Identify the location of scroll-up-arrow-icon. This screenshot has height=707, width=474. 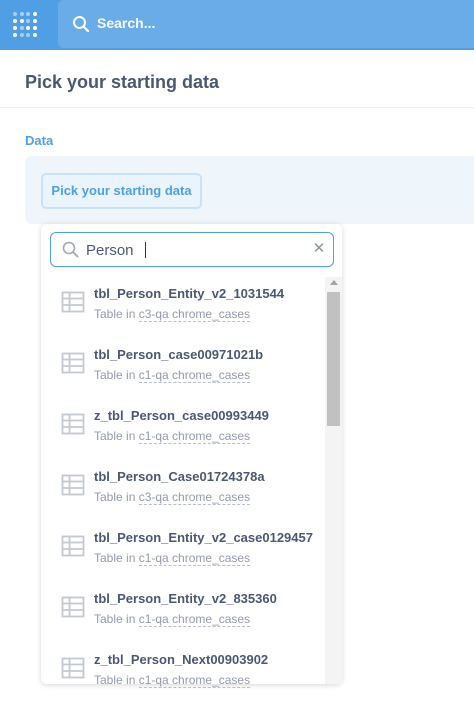
(334, 282).